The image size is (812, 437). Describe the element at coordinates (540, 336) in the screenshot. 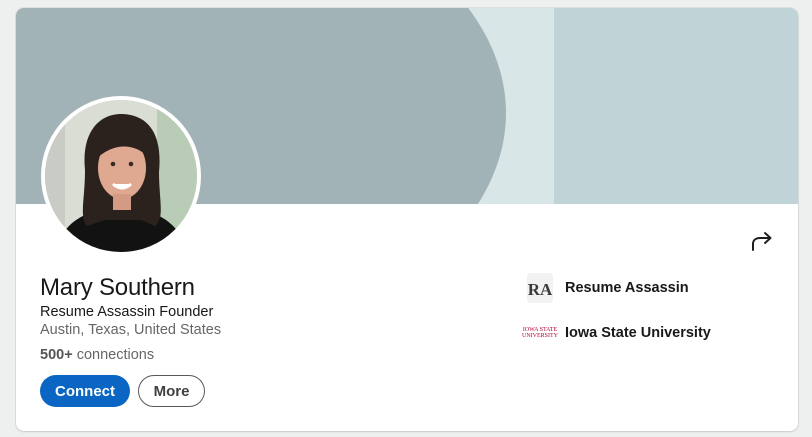

I see `isu-logo-line2: UNIVERSITY` at that location.